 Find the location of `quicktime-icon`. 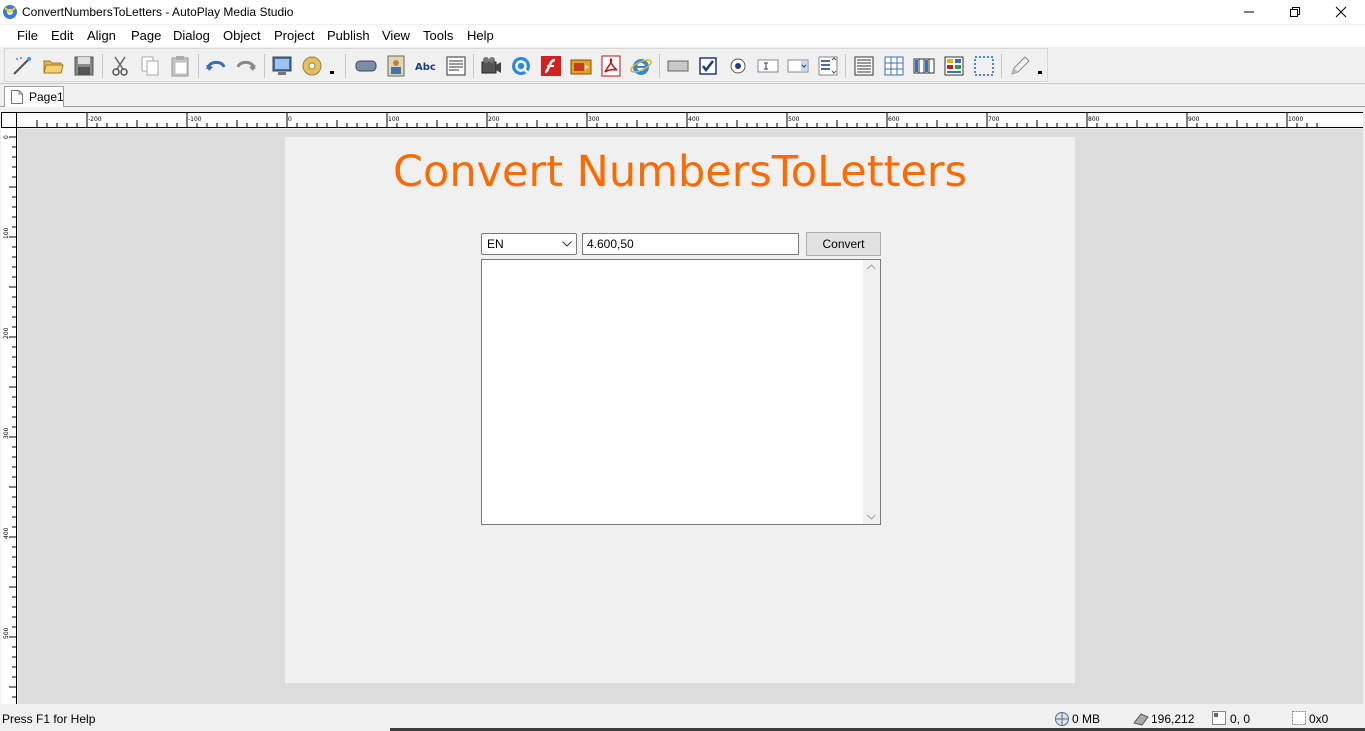

quicktime-icon is located at coordinates (521, 66).